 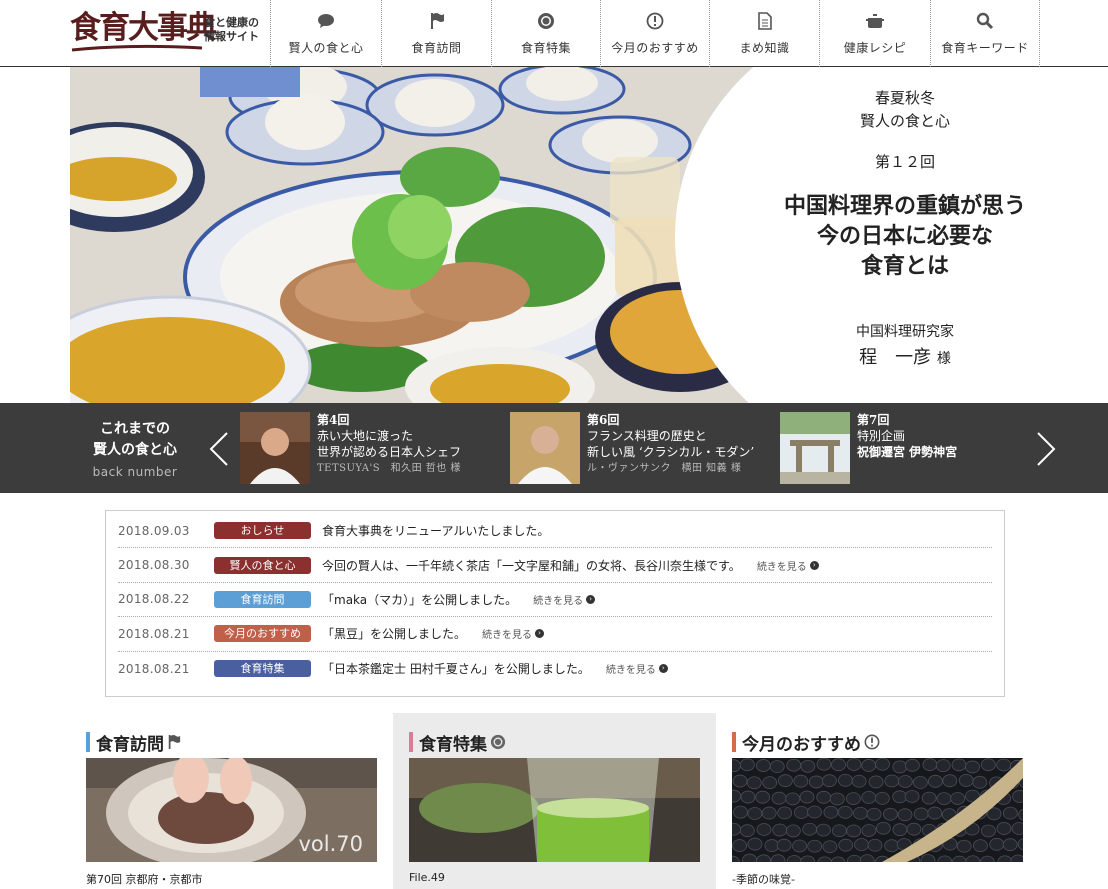 I want to click on hero-title-line1: 中国料理界の重鎮が思う, so click(x=904, y=206).